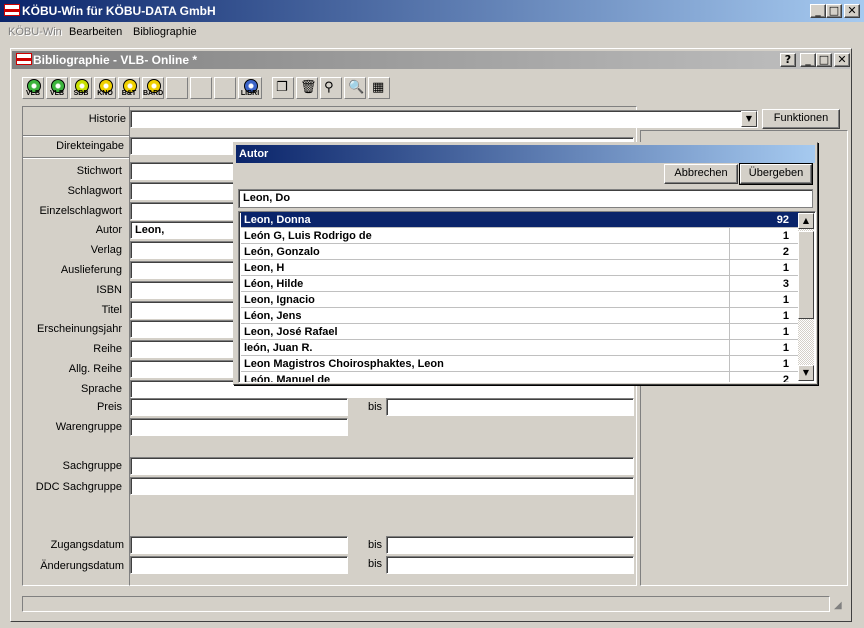 The height and width of the screenshot is (628, 864). I want to click on search-icon: ⚲, so click(329, 87).